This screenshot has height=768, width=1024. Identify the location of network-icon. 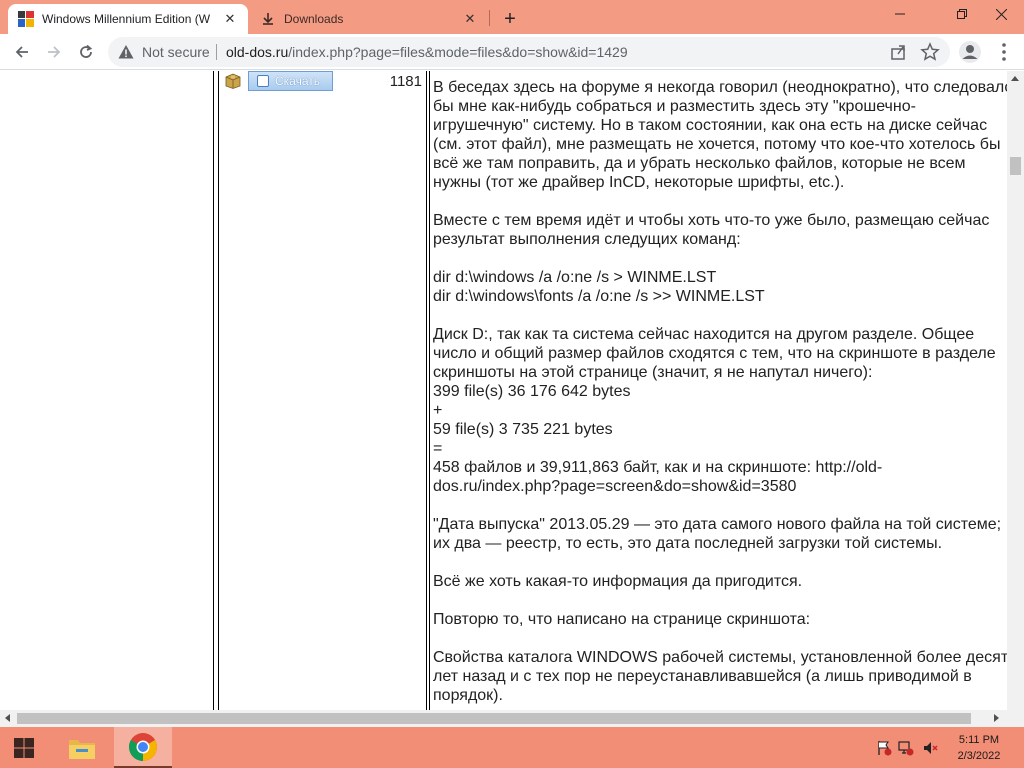
(906, 748).